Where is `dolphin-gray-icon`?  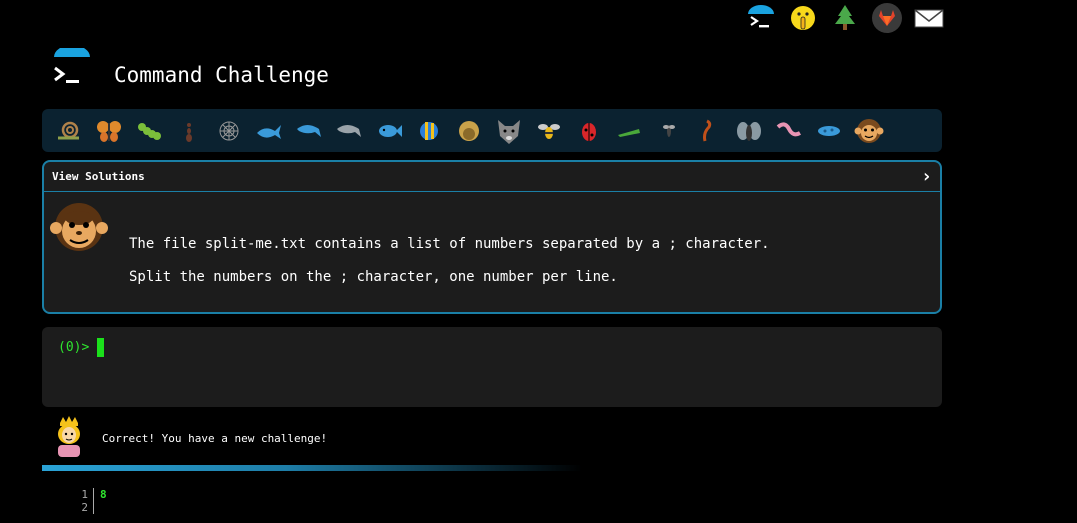 dolphin-gray-icon is located at coordinates (349, 131).